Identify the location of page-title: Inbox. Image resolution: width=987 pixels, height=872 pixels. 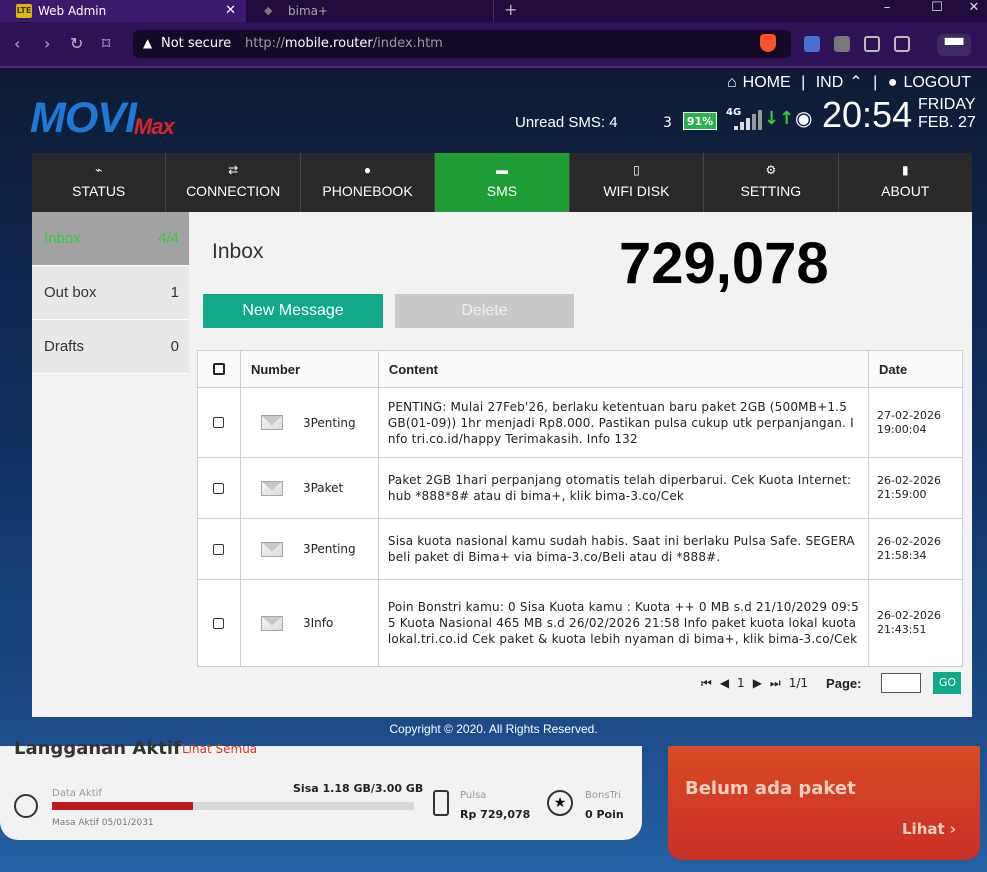
(238, 251).